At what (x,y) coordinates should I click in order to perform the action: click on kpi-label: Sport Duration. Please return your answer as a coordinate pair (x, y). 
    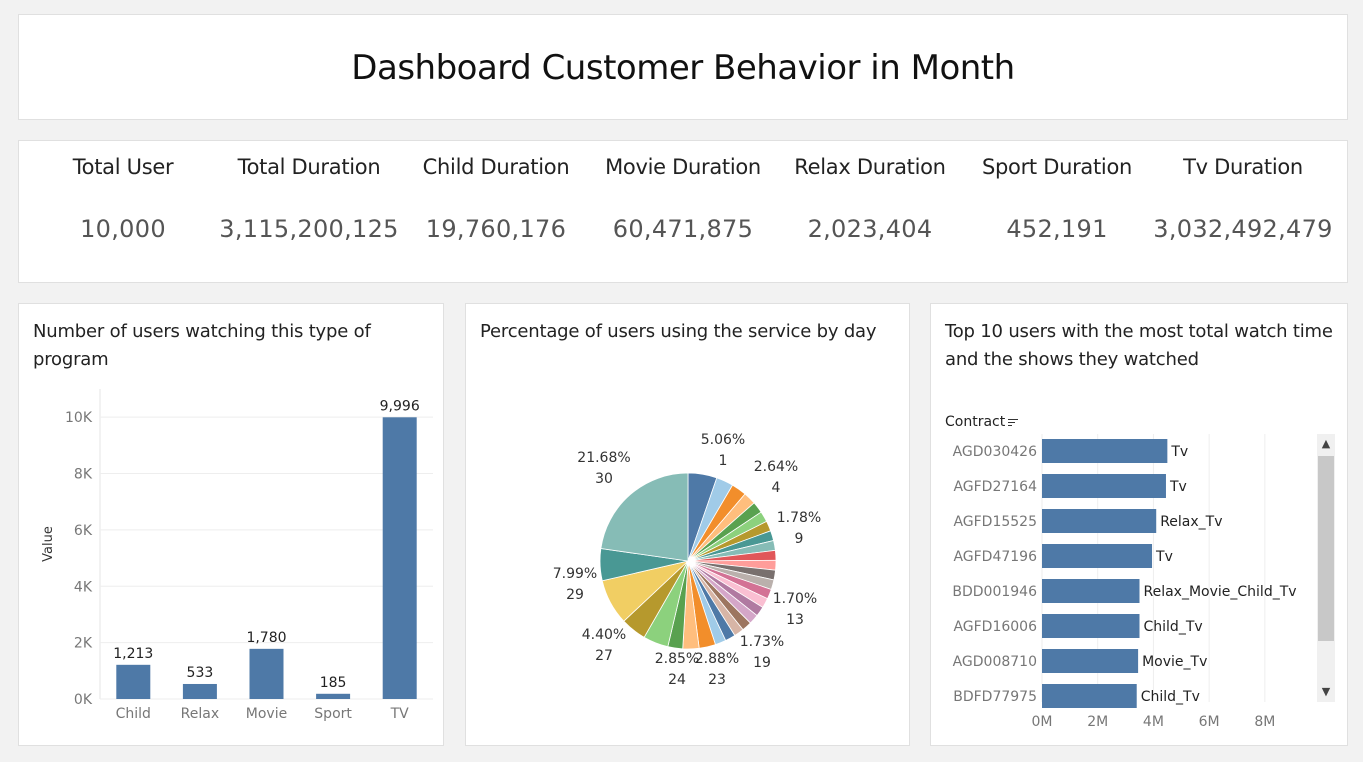
    Looking at the image, I should click on (1057, 167).